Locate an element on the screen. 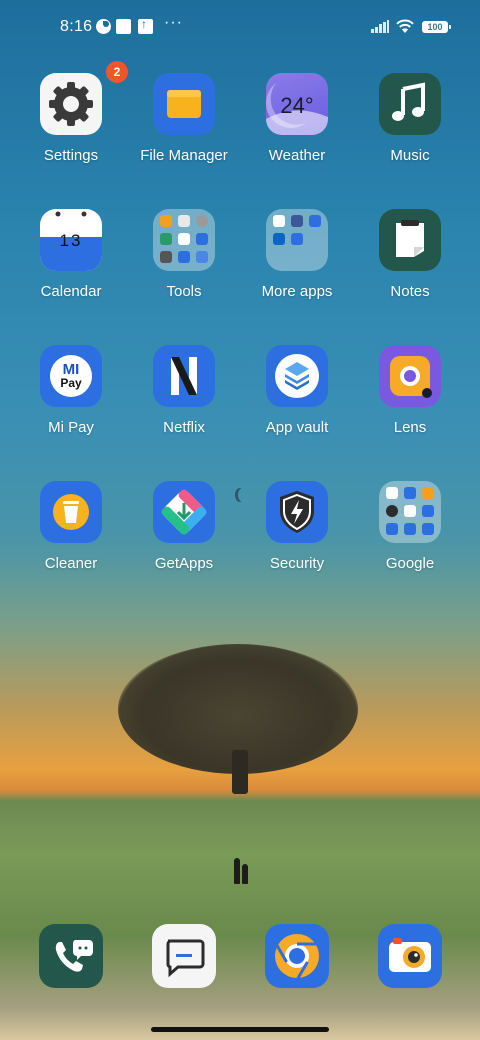 The width and height of the screenshot is (480, 1040). camera-icon is located at coordinates (410, 955).